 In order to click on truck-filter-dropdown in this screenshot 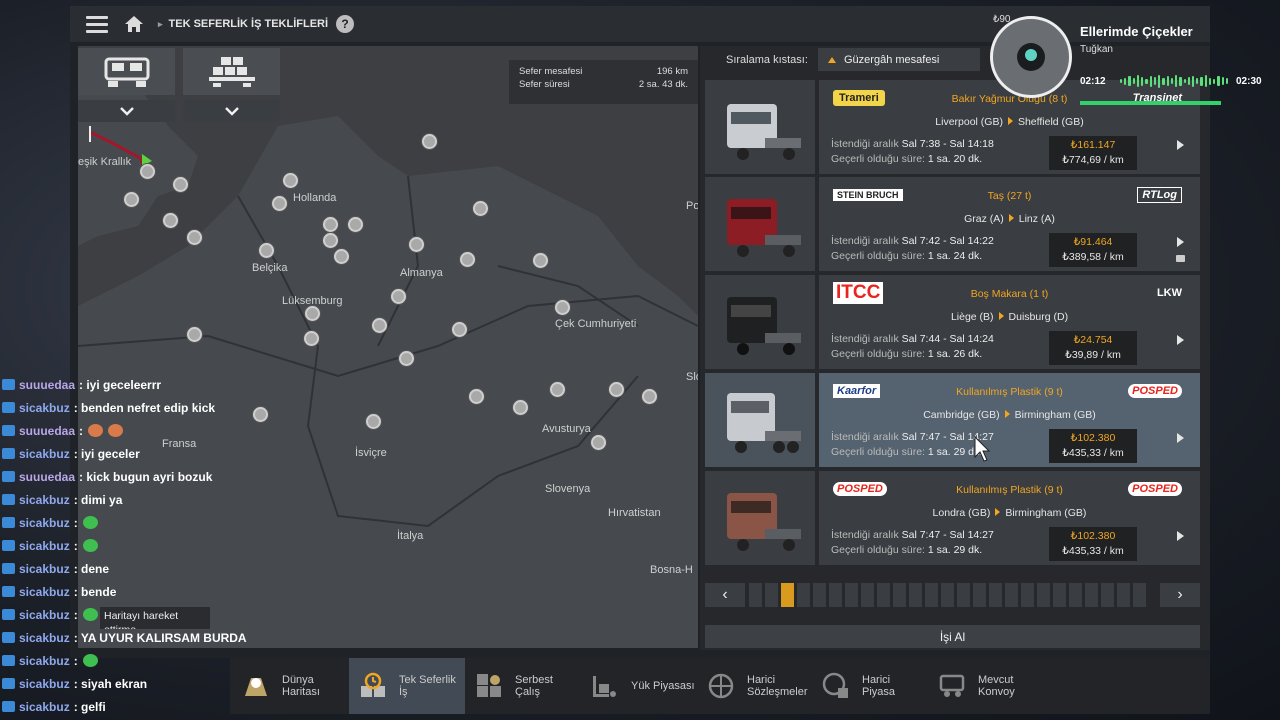, I will do `click(126, 111)`.